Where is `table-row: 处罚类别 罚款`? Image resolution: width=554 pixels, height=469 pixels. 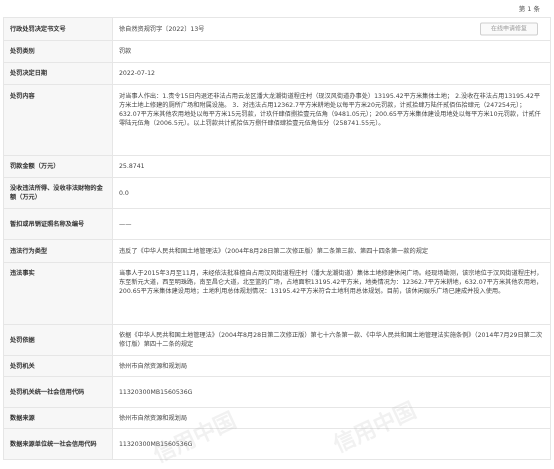
table-row: 处罚类别 罚款 is located at coordinates (277, 51).